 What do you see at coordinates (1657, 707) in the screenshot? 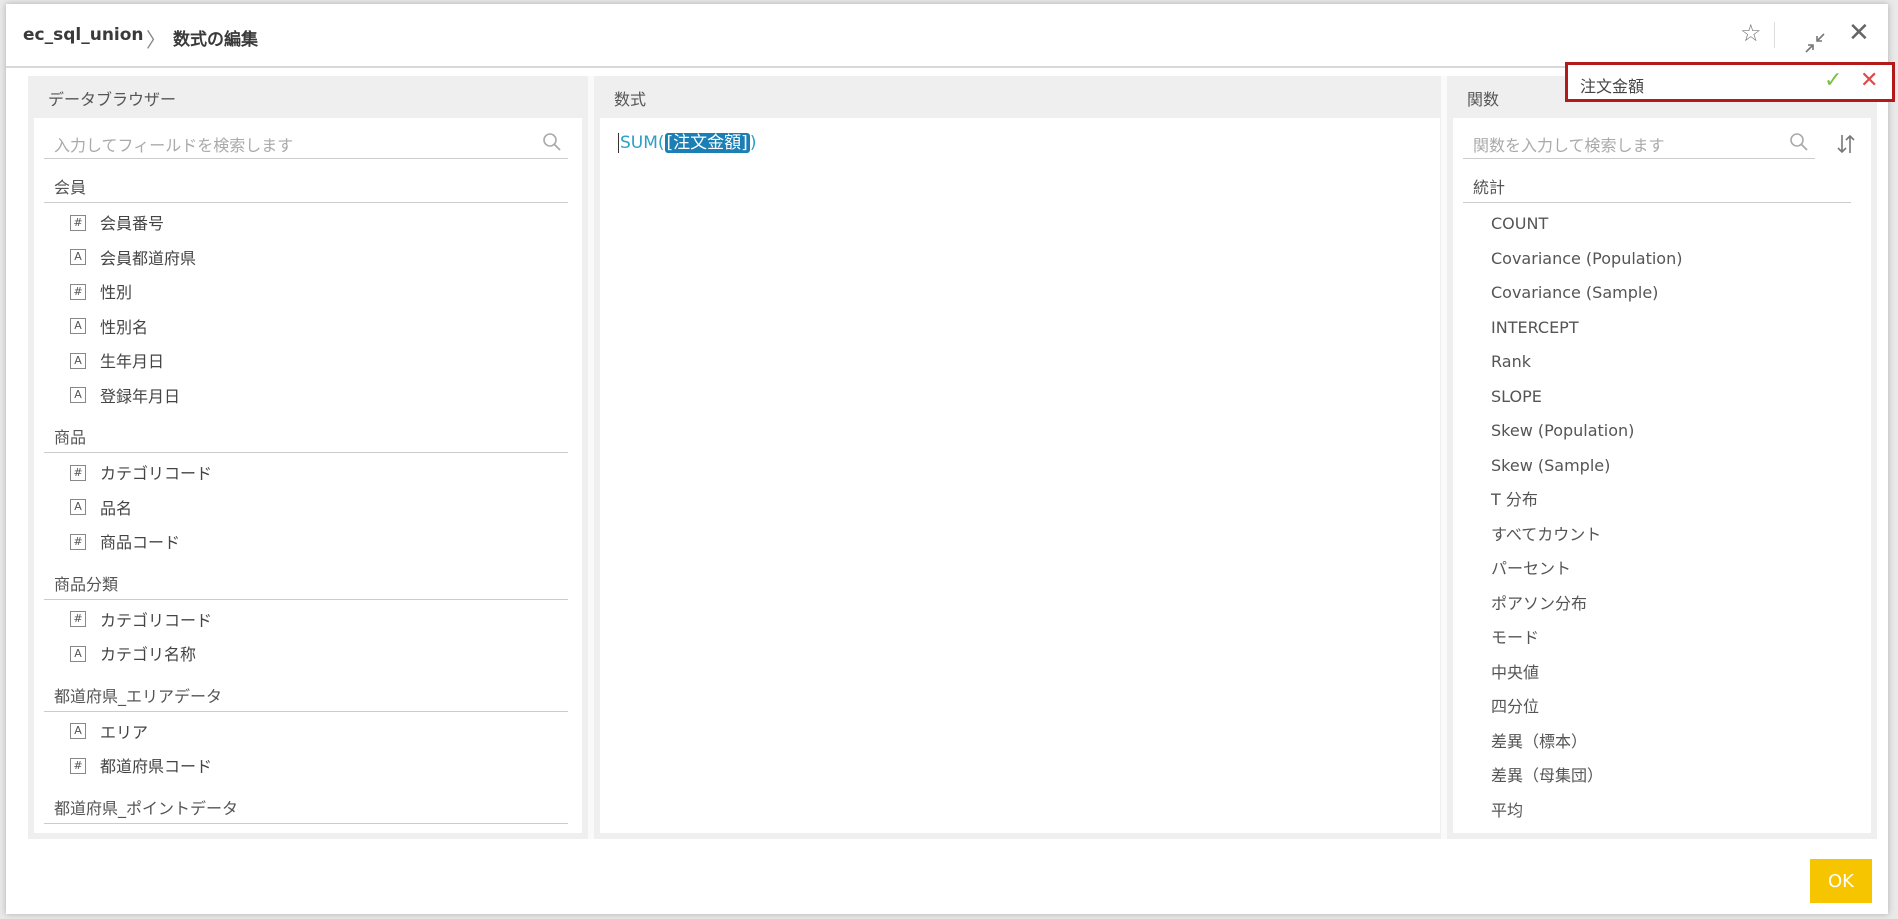
I see `function-item: 四分位` at bounding box center [1657, 707].